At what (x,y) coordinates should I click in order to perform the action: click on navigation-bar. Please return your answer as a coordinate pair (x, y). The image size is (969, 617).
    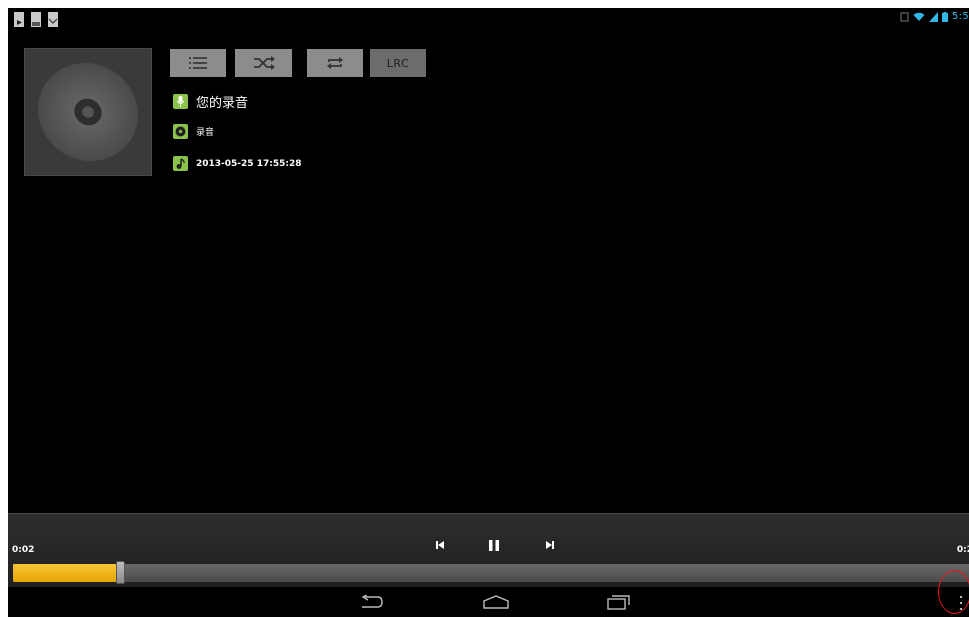
    Looking at the image, I should click on (488, 602).